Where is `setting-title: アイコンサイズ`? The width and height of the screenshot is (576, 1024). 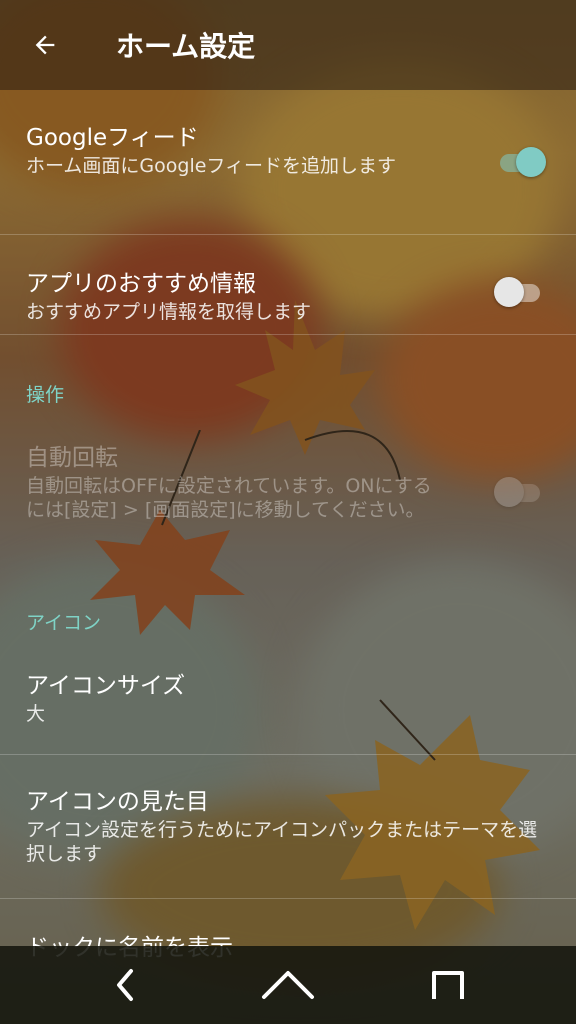
setting-title: アイコンサイズ is located at coordinates (106, 686).